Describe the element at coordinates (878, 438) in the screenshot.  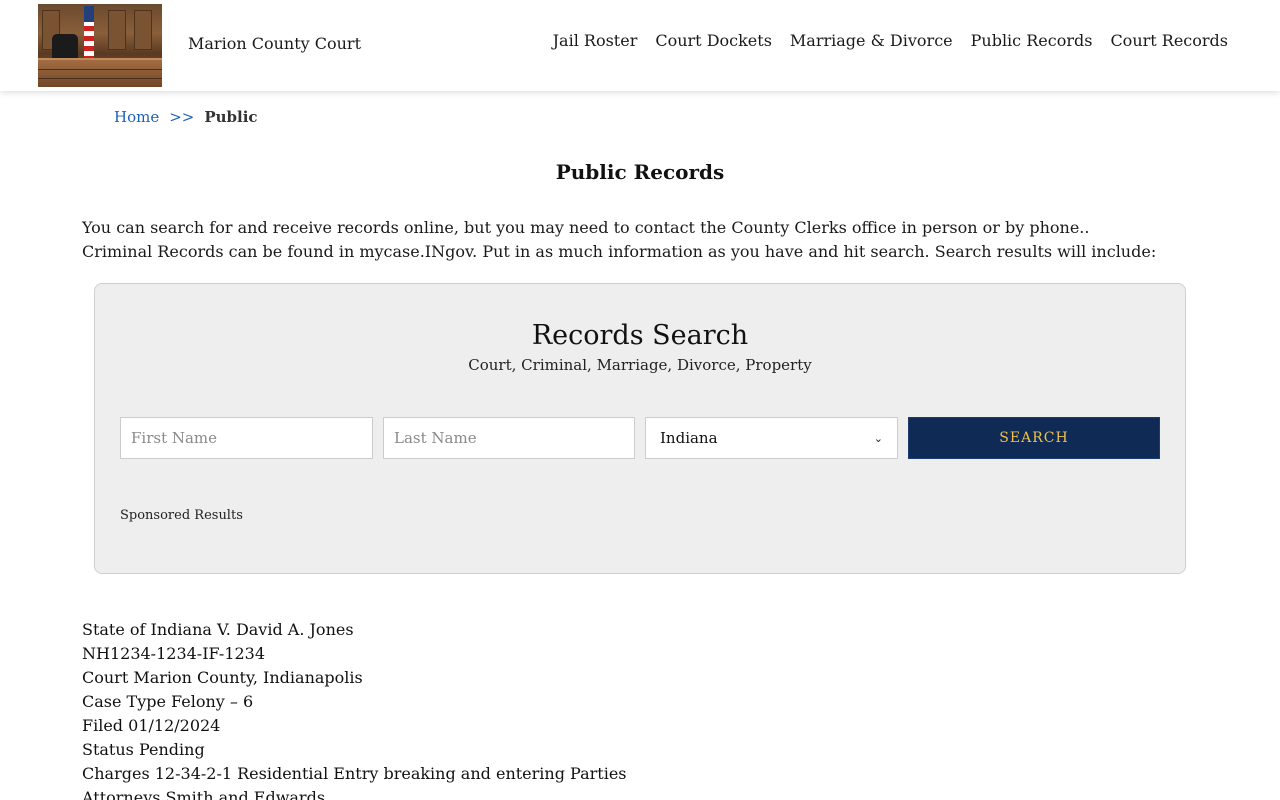
I see `chevron-down-icon: ⌄` at that location.